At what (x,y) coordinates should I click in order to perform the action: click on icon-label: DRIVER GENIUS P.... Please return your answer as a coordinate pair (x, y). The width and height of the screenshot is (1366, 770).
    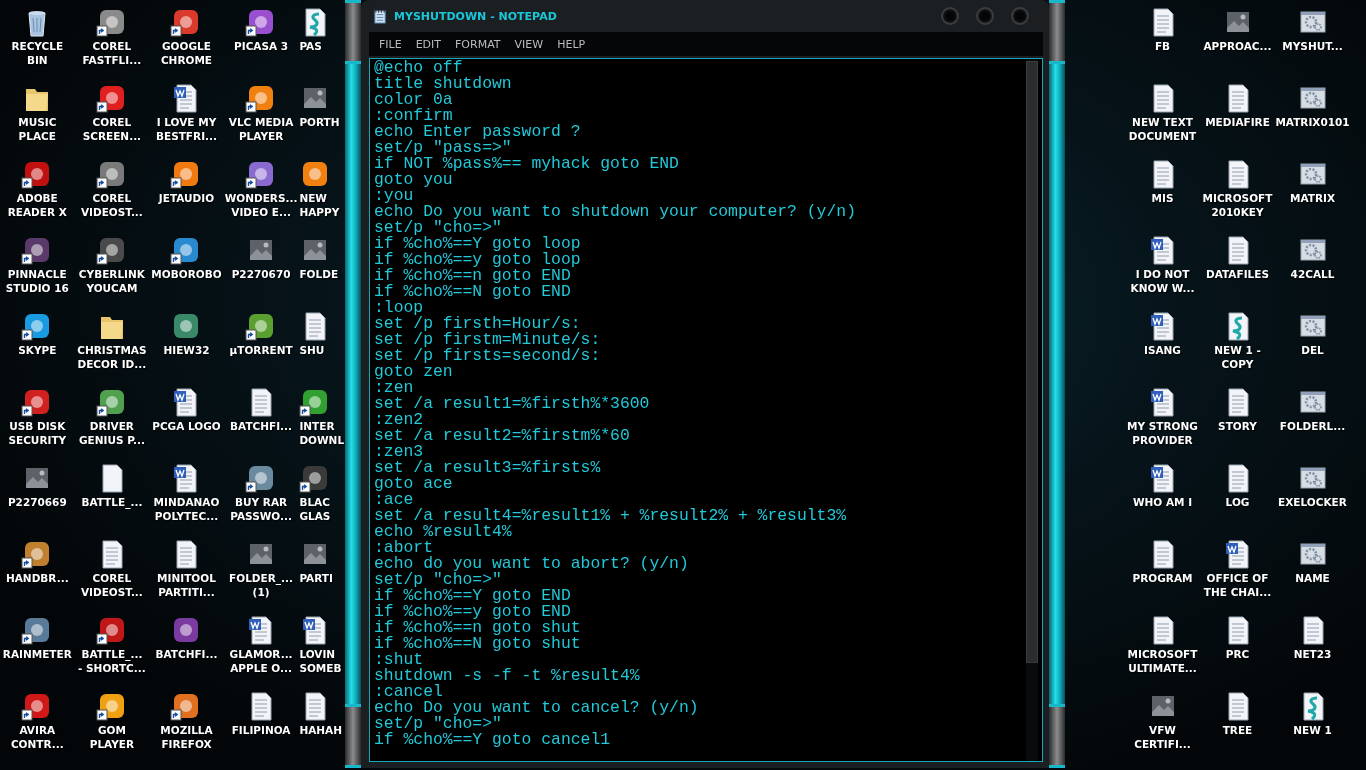
    Looking at the image, I should click on (111, 433).